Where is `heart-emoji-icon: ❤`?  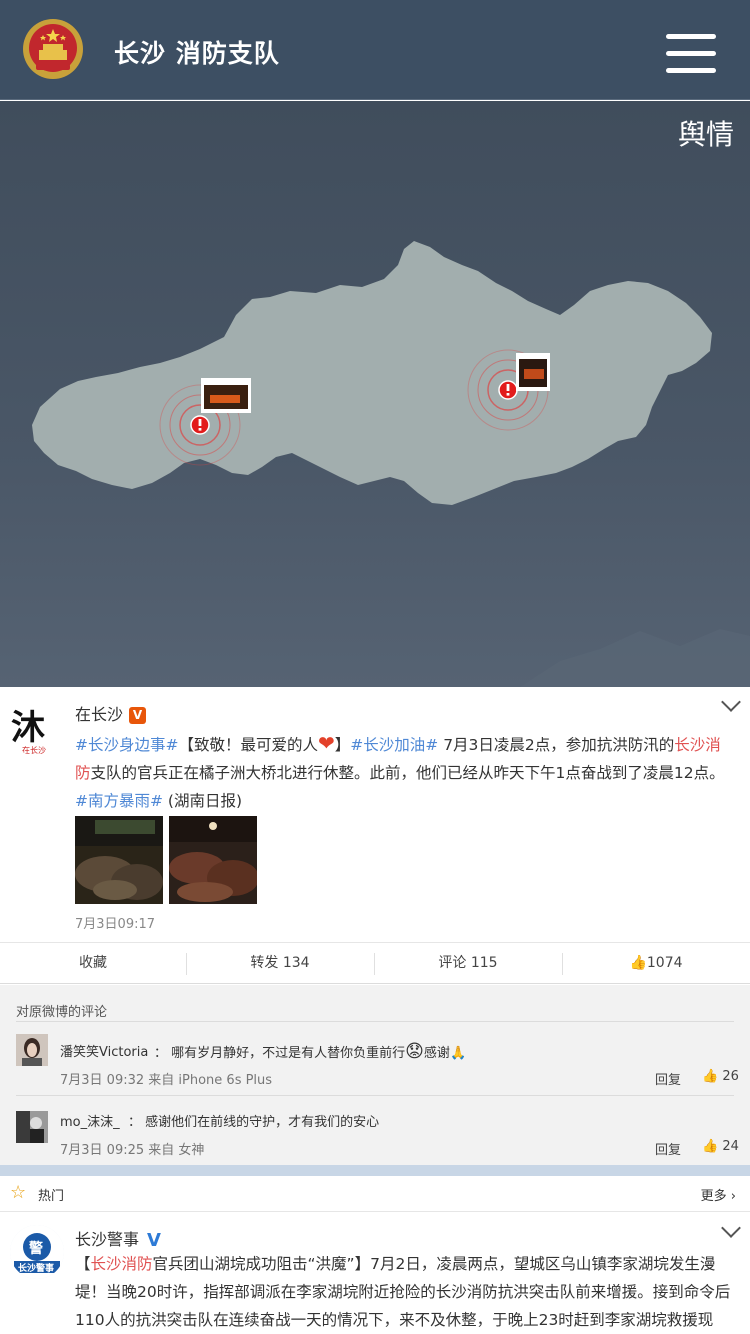 heart-emoji-icon: ❤ is located at coordinates (326, 743).